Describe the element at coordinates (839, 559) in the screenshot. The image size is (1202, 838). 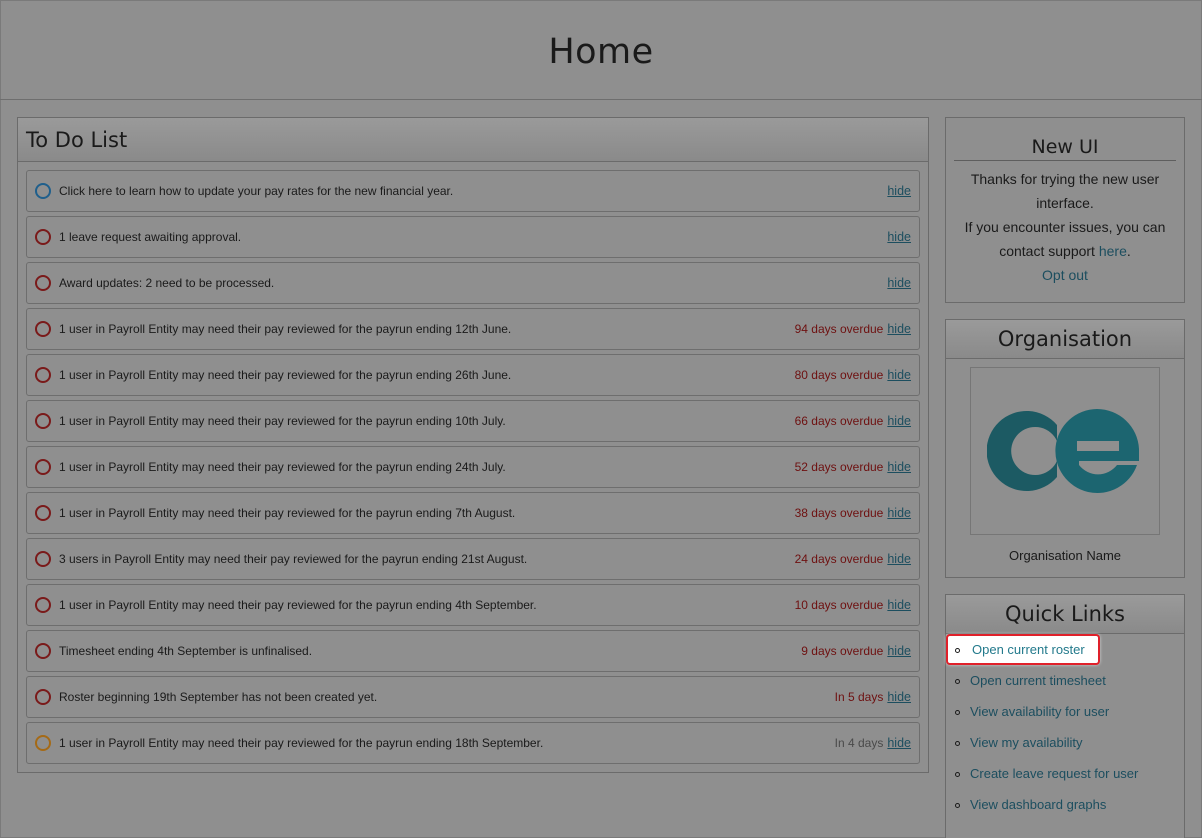
I see `todo-item-due-status: 24 days overdue` at that location.